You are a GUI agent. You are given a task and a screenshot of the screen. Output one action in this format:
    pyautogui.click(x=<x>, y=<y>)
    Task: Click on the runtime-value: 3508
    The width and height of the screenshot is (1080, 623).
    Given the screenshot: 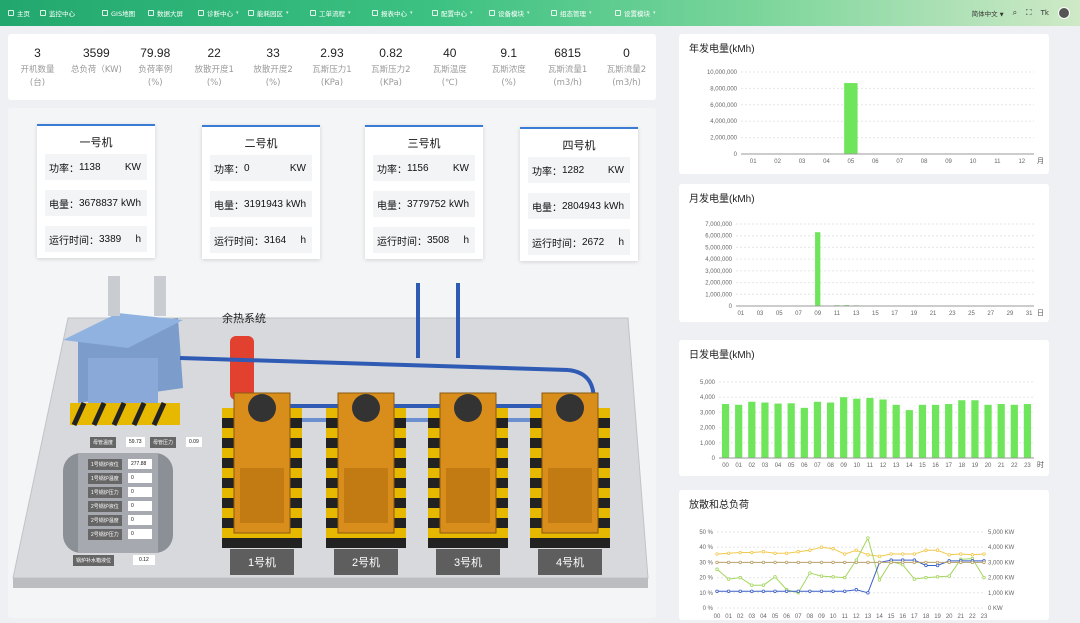 What is the action you would take?
    pyautogui.click(x=438, y=240)
    